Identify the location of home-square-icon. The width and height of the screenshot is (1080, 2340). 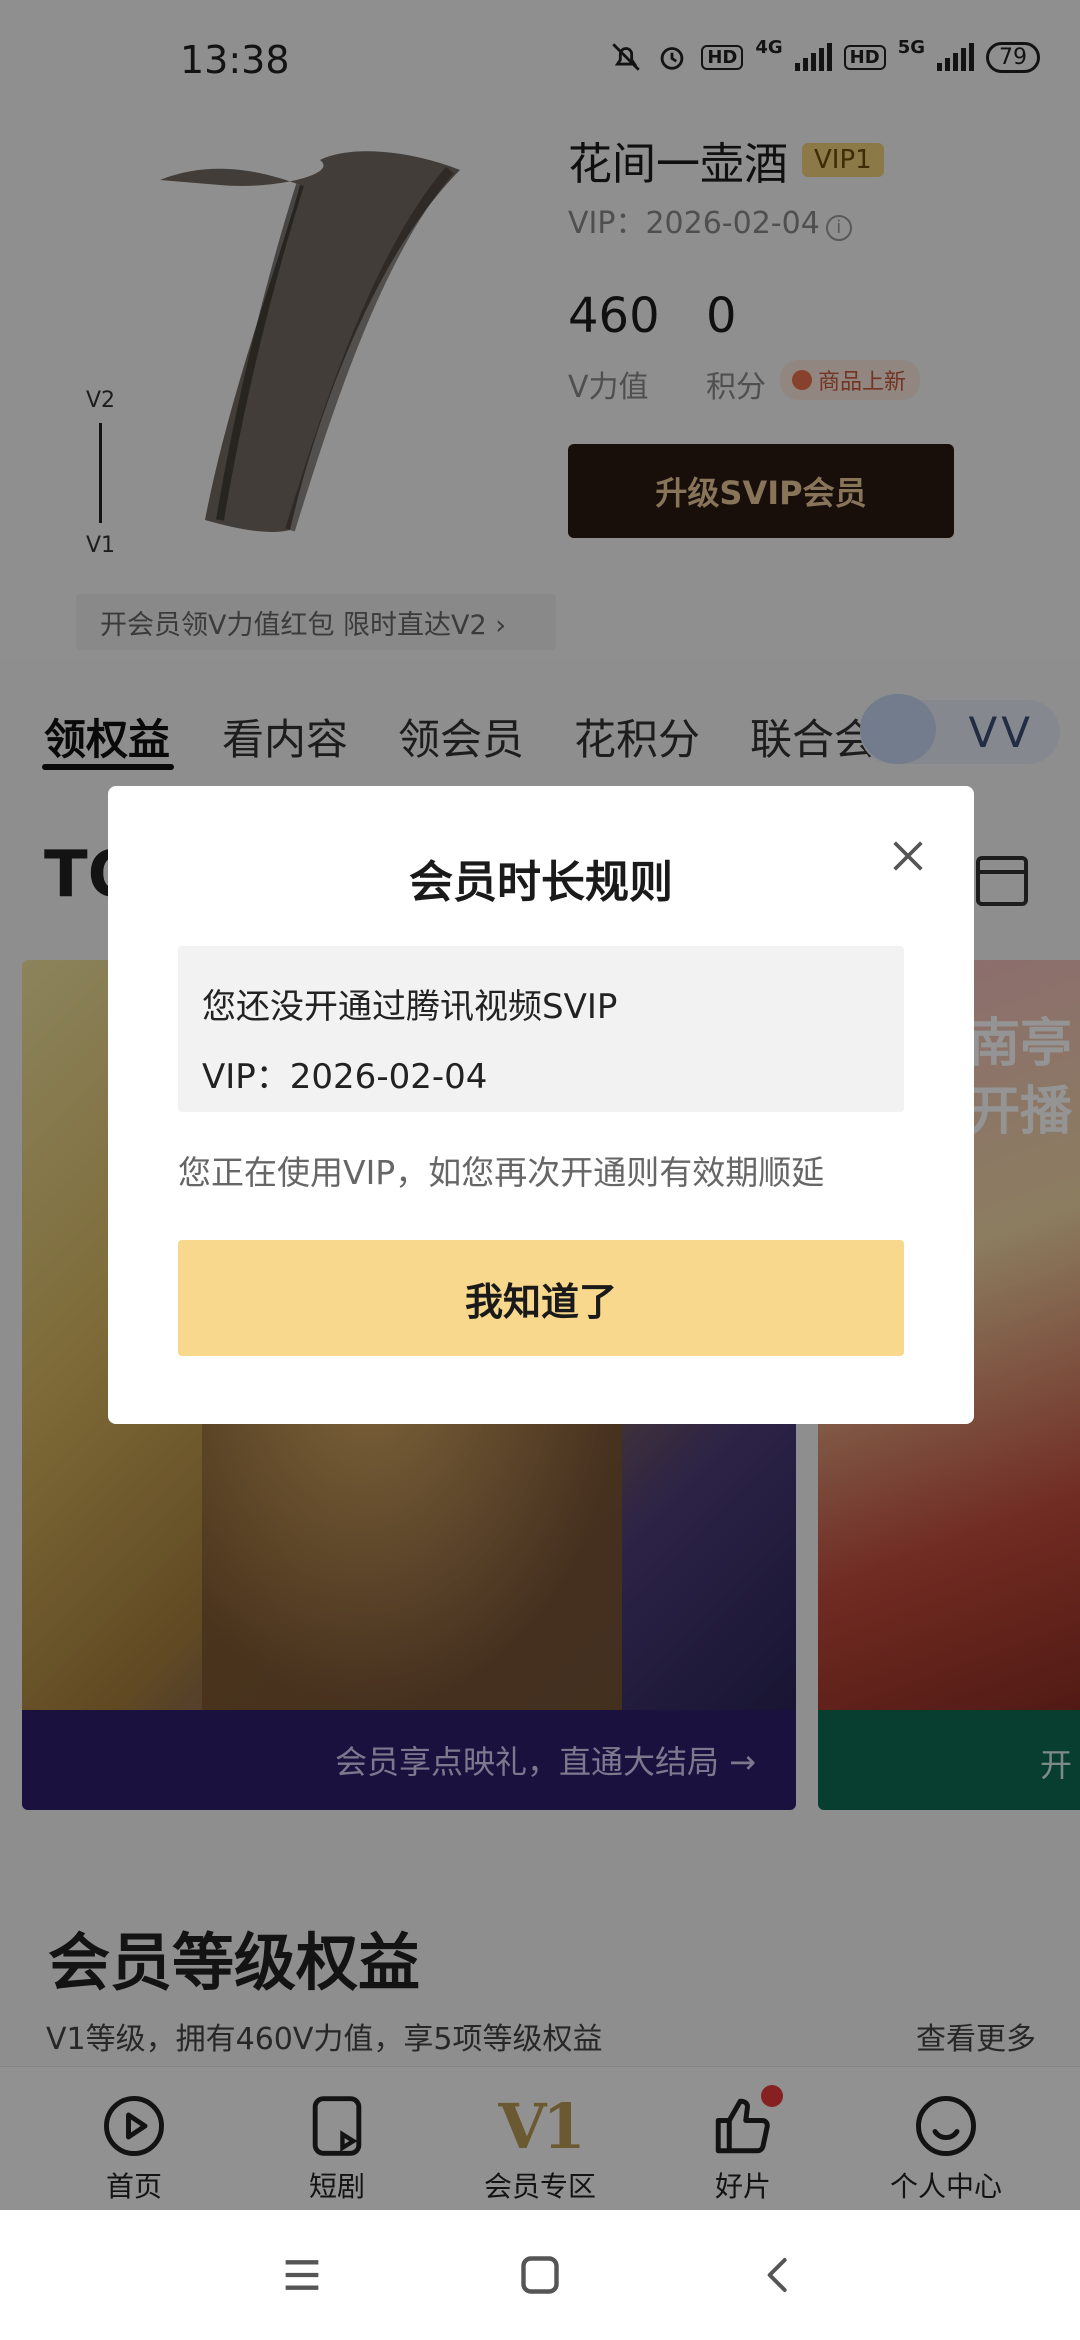
(540, 2275).